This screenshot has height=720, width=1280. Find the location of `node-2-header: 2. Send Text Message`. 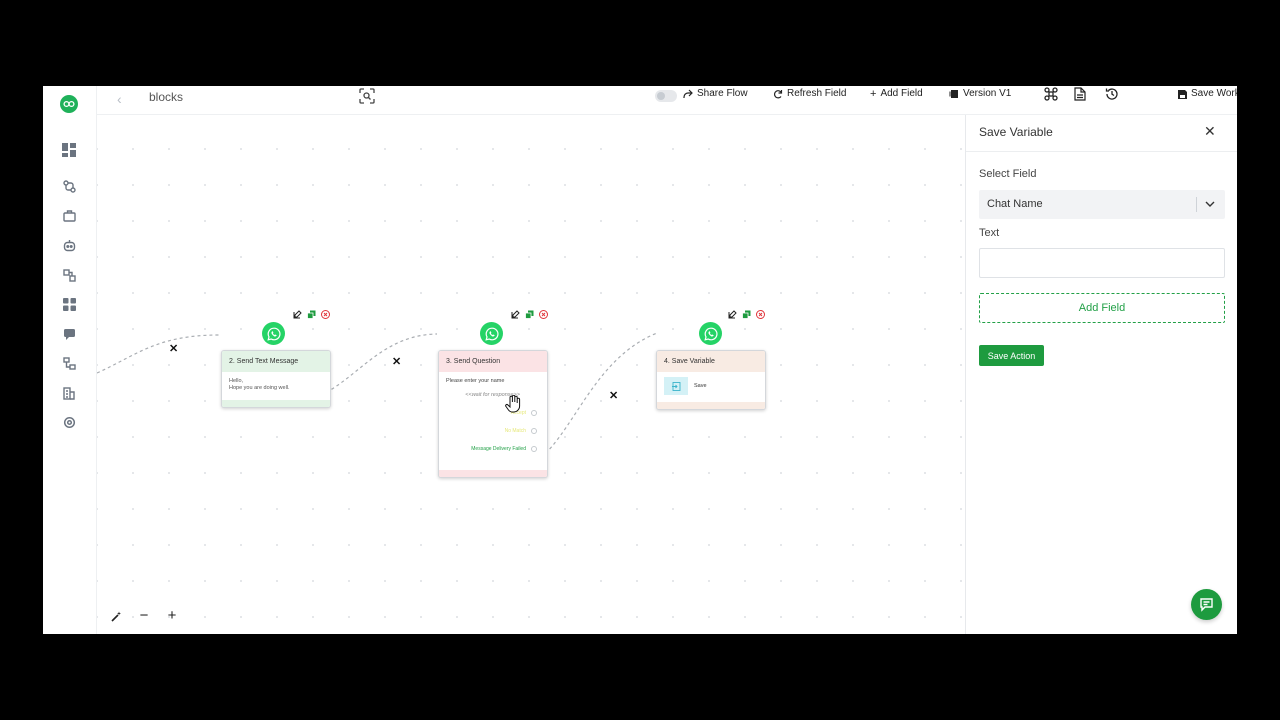

node-2-header: 2. Send Text Message is located at coordinates (276, 361).